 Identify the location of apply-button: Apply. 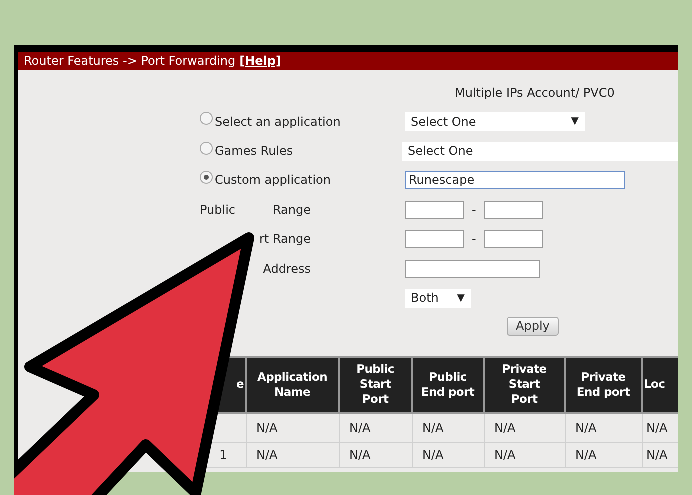
(533, 326).